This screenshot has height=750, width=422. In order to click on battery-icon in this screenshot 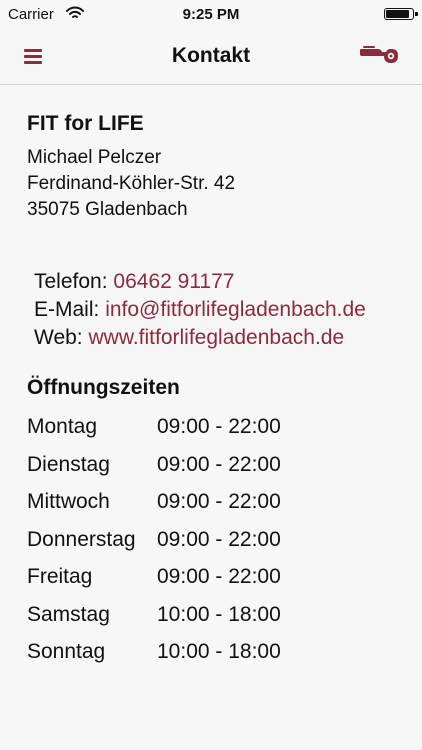, I will do `click(401, 14)`.